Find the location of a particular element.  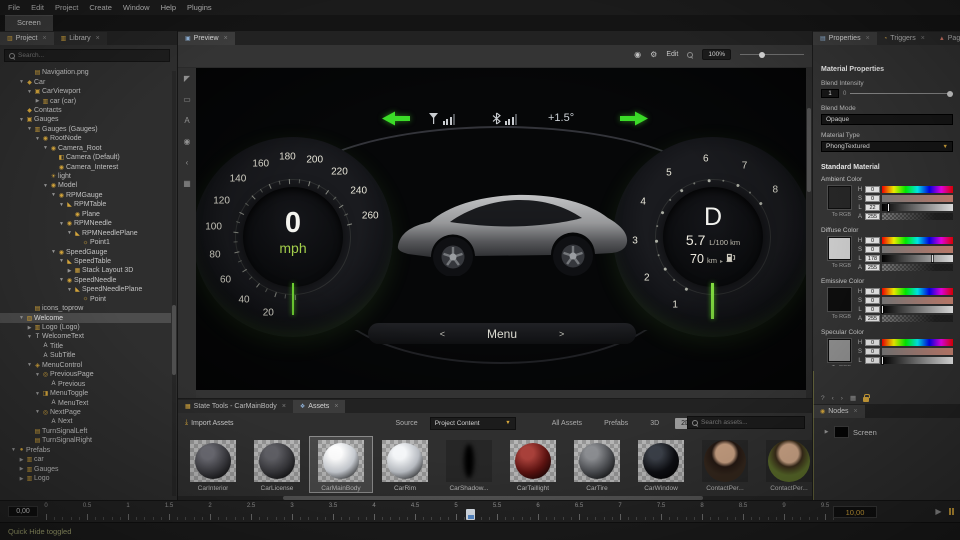

filter-3d: 3D is located at coordinates (654, 423).